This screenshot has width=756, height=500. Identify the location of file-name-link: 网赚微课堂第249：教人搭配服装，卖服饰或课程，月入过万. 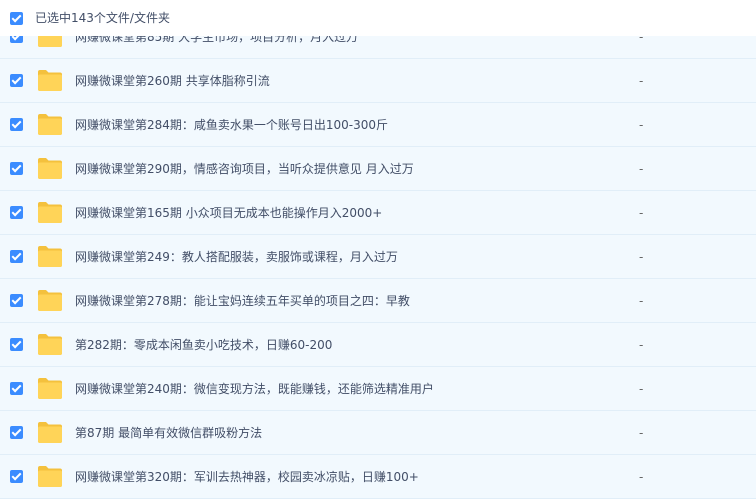
(236, 257).